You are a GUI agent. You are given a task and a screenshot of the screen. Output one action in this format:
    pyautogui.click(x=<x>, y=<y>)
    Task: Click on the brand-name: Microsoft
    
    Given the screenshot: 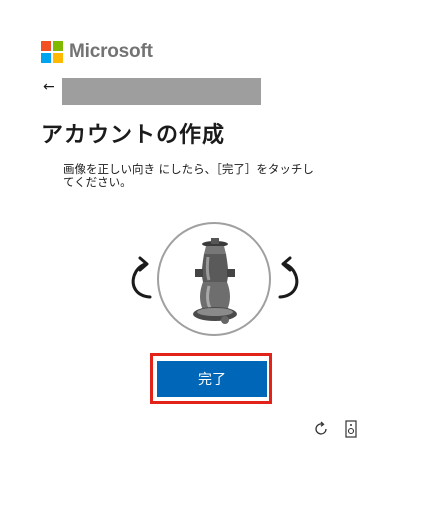 What is the action you would take?
    pyautogui.click(x=111, y=51)
    